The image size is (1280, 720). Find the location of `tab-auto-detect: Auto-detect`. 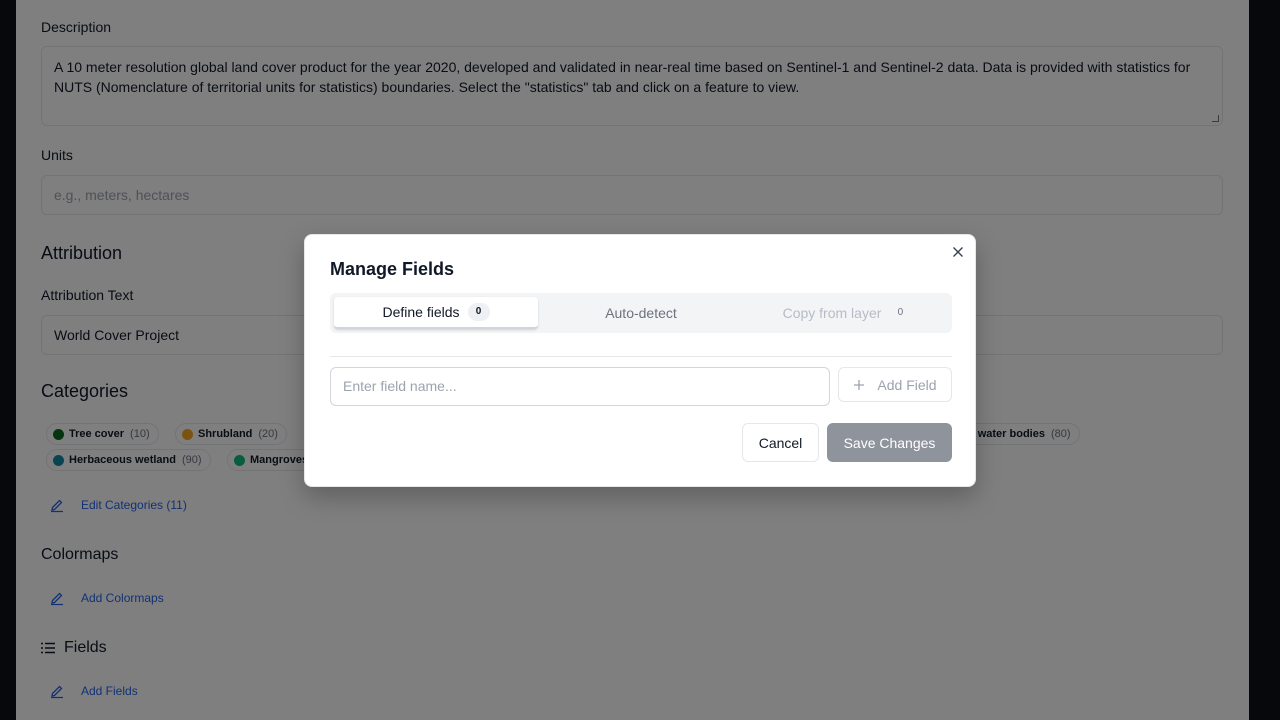

tab-auto-detect: Auto-detect is located at coordinates (641, 313).